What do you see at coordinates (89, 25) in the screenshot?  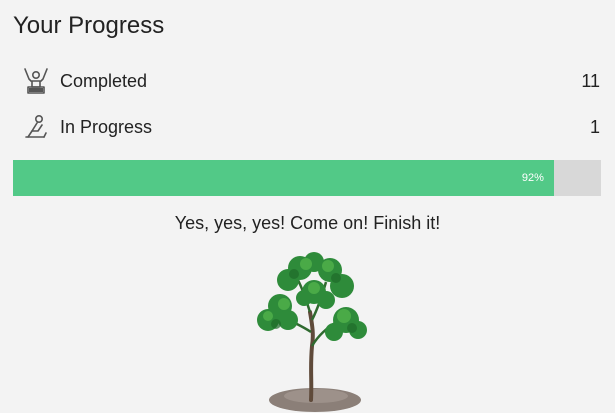 I see `page-title: Your Progress` at bounding box center [89, 25].